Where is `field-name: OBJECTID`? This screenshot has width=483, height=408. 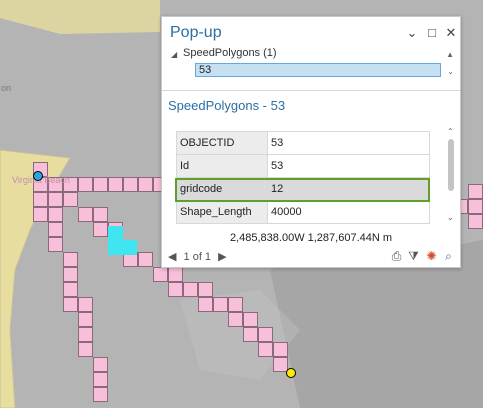
field-name: OBJECTID is located at coordinates (222, 143).